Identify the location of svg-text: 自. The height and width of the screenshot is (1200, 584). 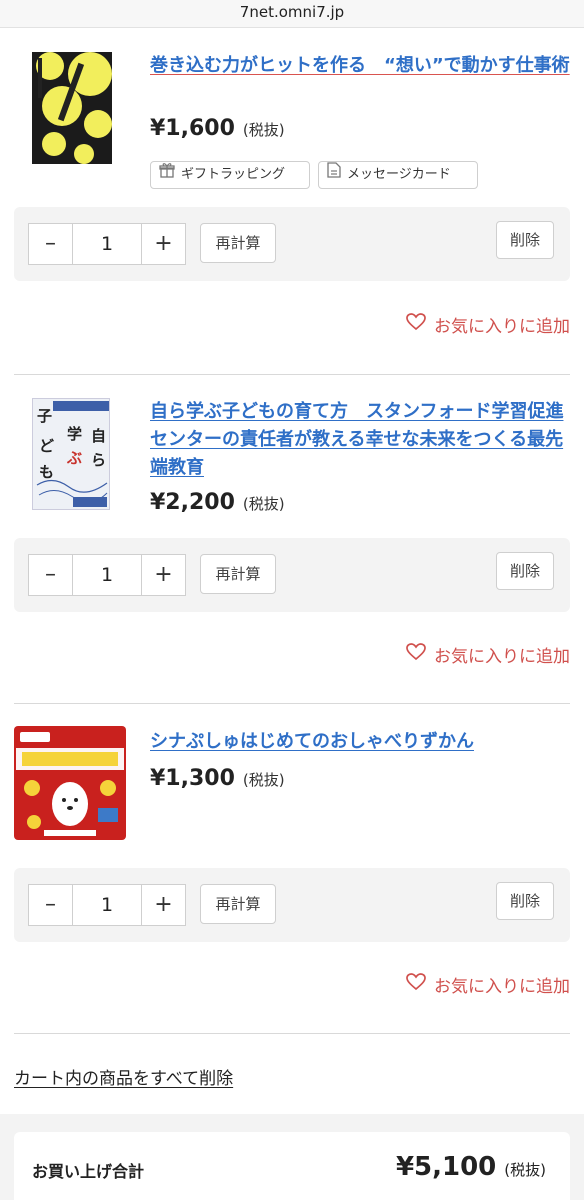
(98, 436).